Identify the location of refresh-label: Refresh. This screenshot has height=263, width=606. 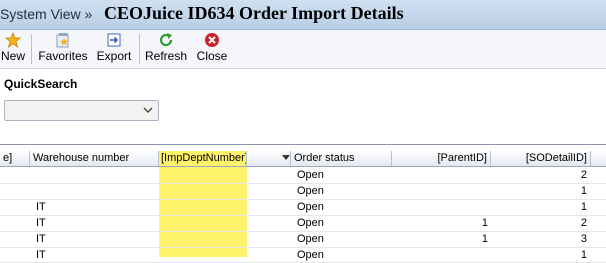
(166, 56).